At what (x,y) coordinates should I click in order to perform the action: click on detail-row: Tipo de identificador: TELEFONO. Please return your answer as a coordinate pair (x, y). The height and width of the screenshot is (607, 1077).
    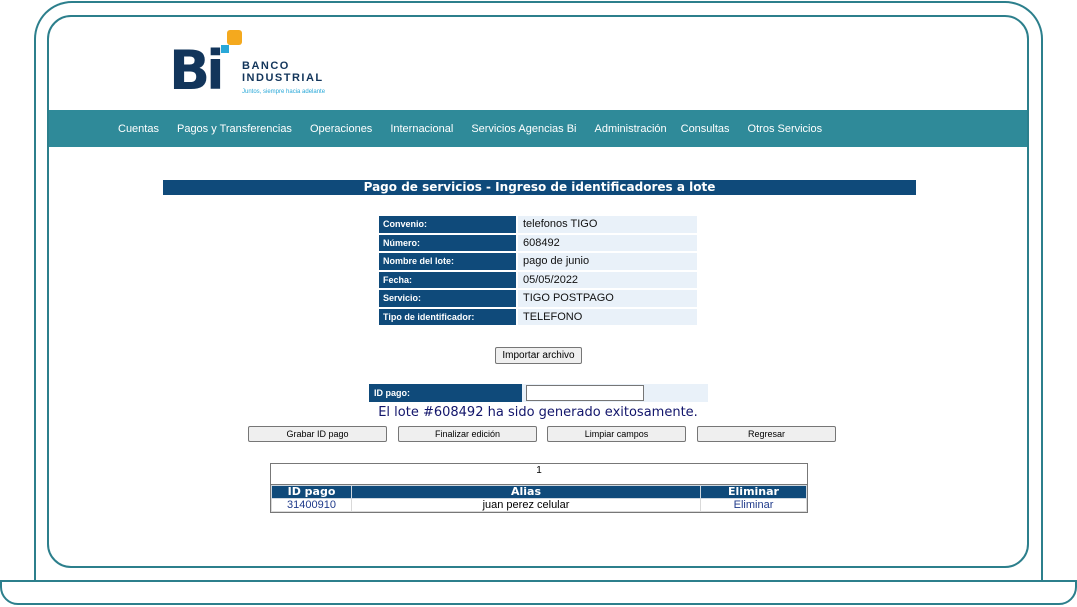
    Looking at the image, I should click on (538, 316).